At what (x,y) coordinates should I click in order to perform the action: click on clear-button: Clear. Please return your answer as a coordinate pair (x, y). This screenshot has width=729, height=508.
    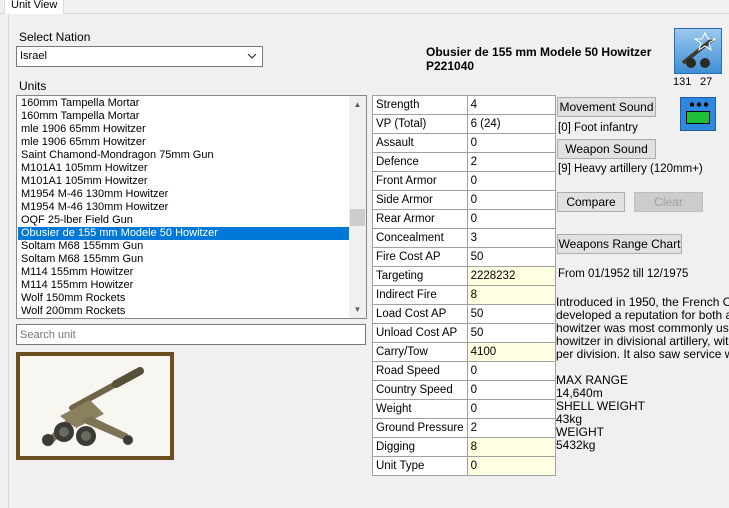
    Looking at the image, I should click on (668, 202).